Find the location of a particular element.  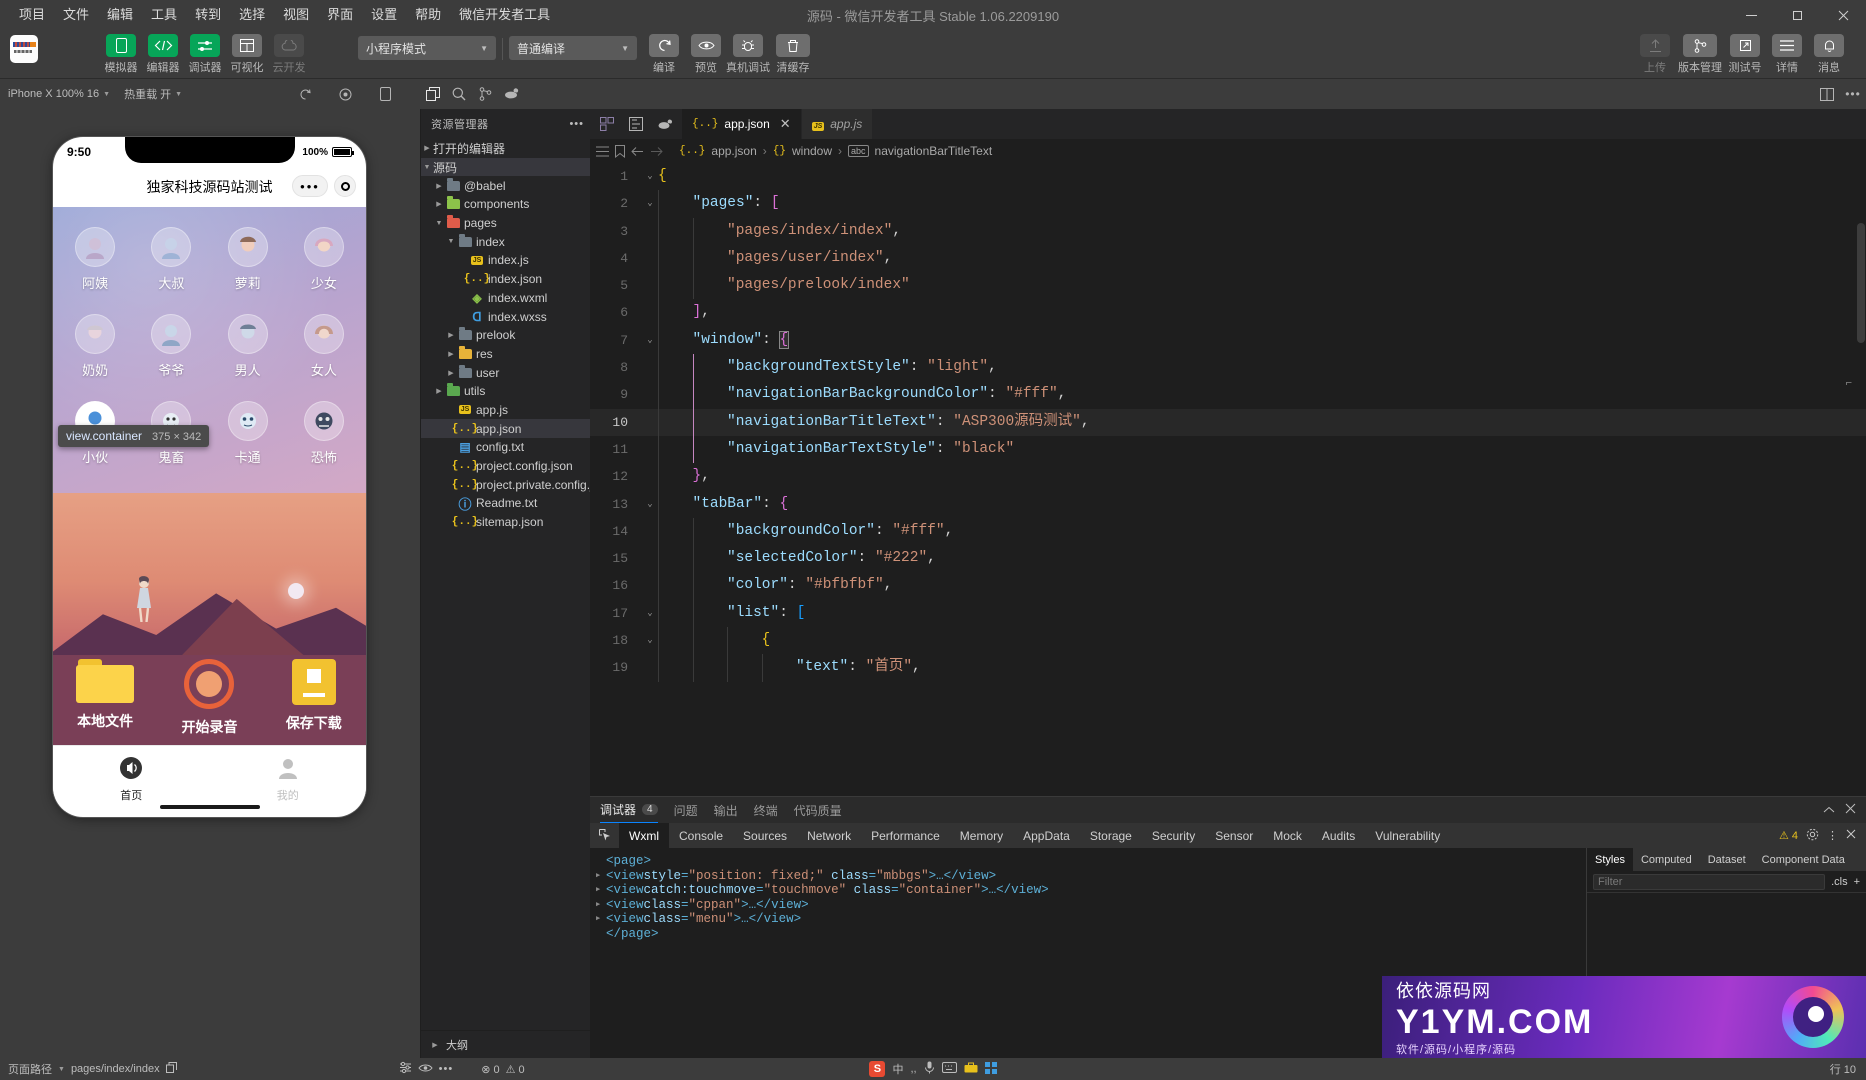

grid-item-5: 爷爷 is located at coordinates (171, 345).